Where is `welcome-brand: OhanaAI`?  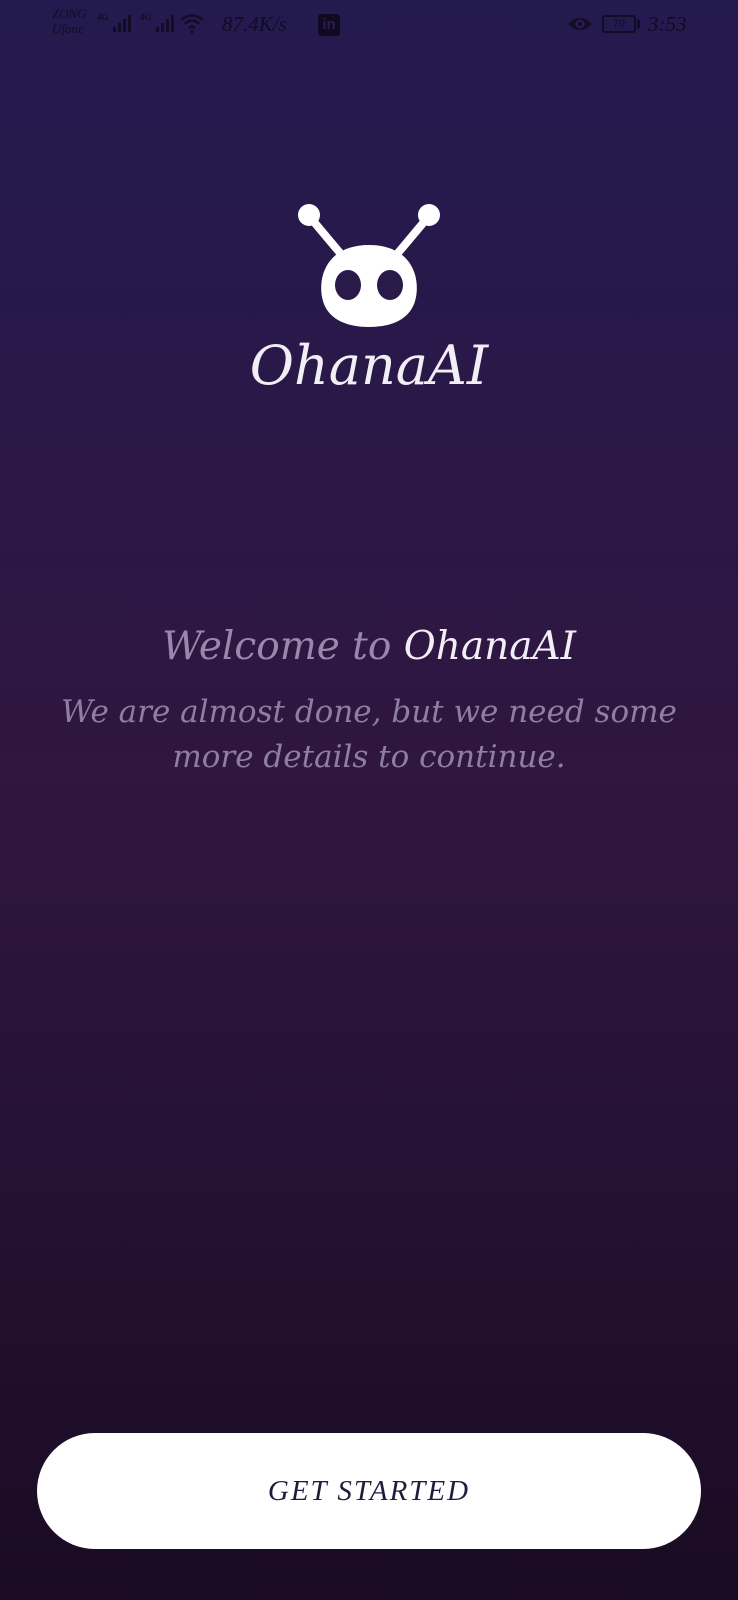 welcome-brand: OhanaAI is located at coordinates (490, 646).